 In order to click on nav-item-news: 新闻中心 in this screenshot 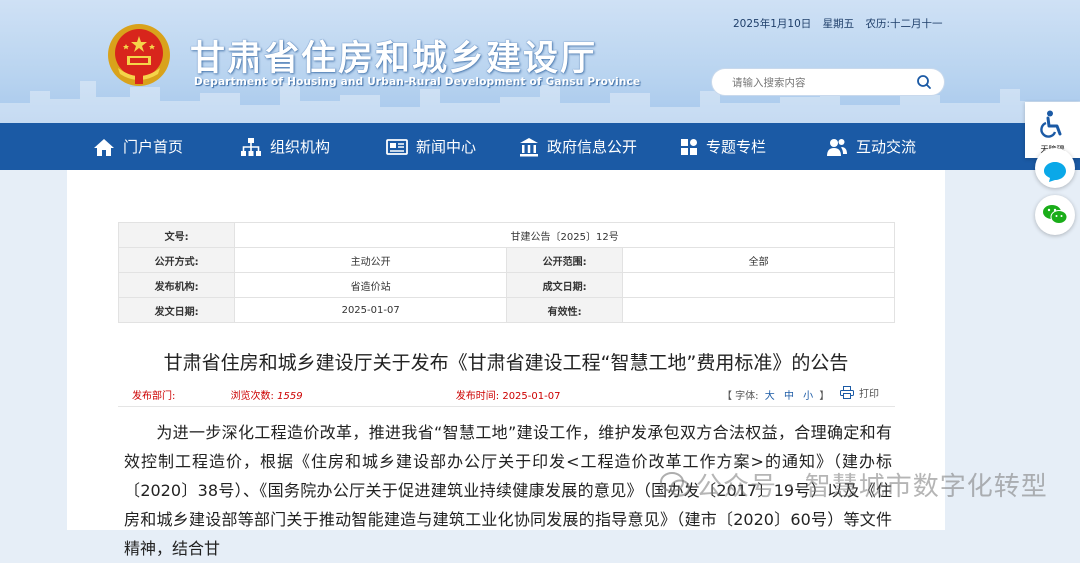, I will do `click(431, 146)`.